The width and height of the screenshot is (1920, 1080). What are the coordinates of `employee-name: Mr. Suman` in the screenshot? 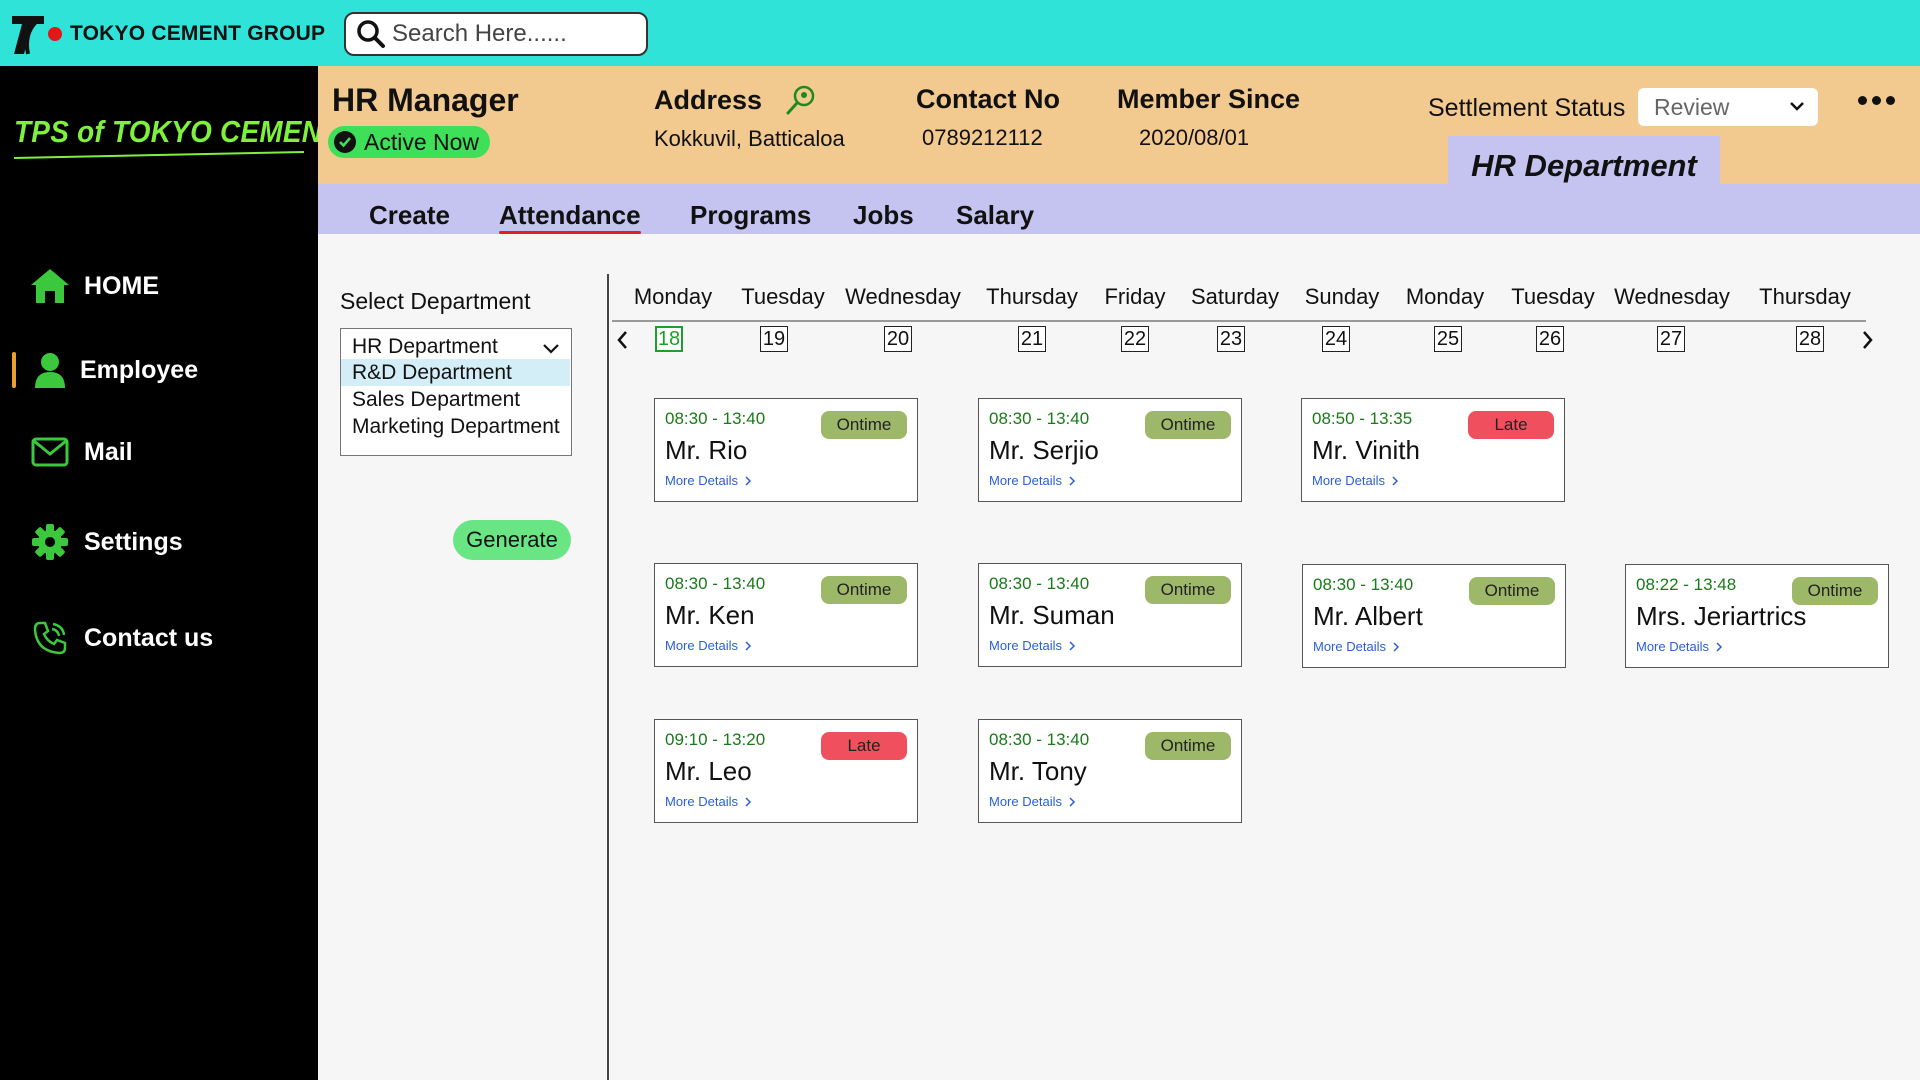 It's located at (1052, 615).